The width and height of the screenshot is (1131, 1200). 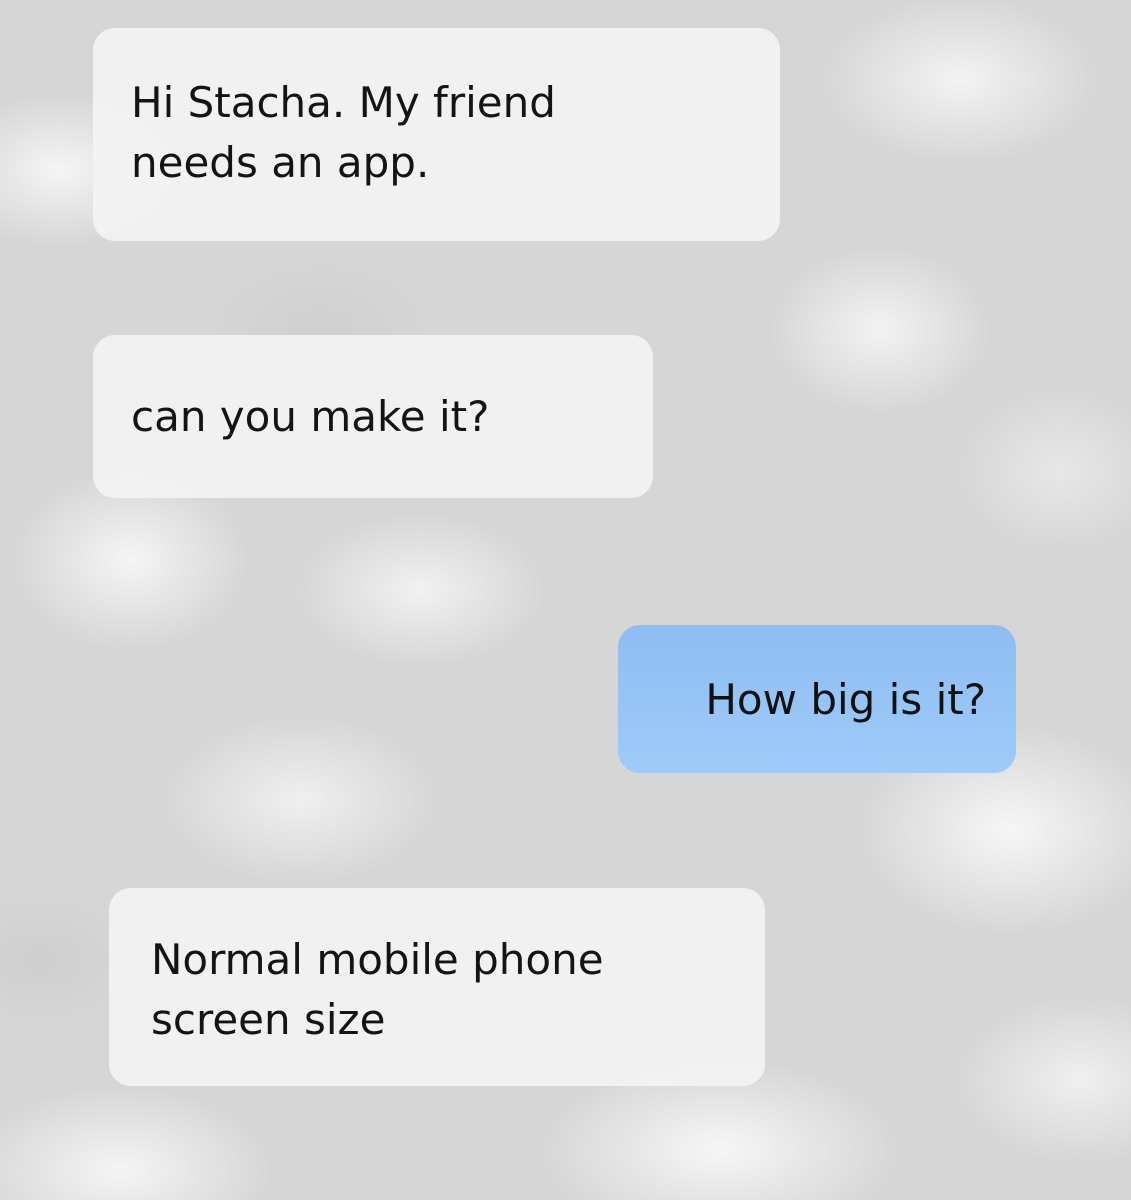 I want to click on incoming-message-bubble: Normal mobile phone screen size, so click(x=437, y=987).